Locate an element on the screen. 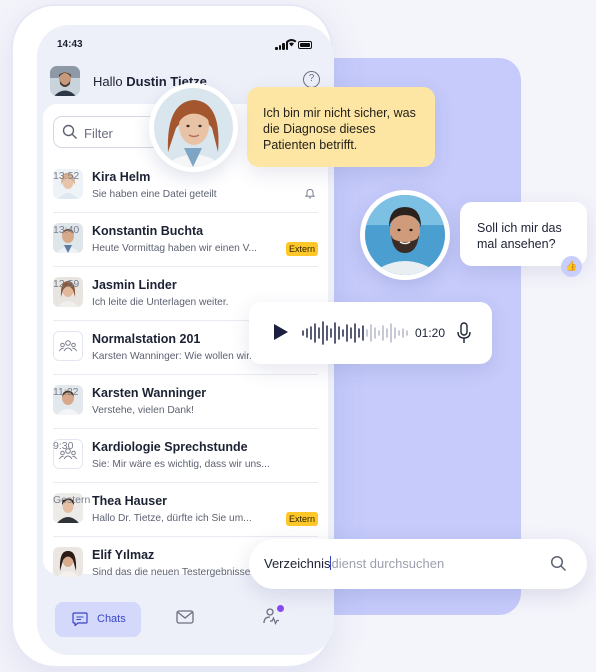 This screenshot has width=596, height=672. status-time: 14:43 is located at coordinates (70, 44).